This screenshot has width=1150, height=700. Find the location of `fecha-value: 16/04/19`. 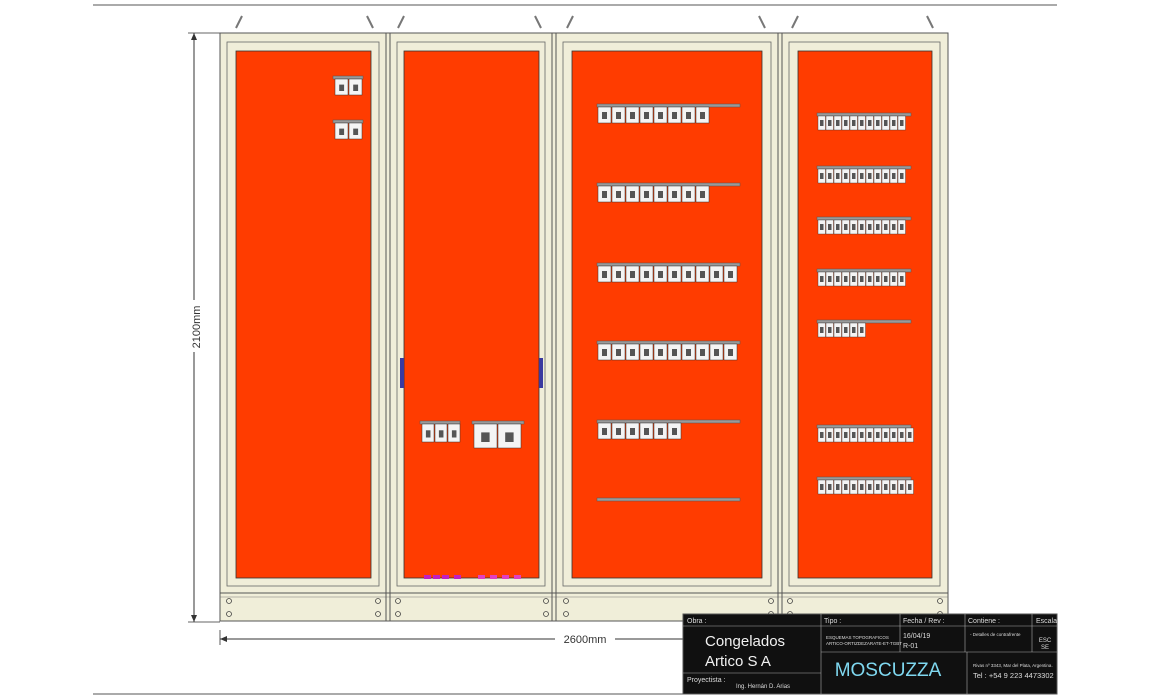

fecha-value: 16/04/19 is located at coordinates (916, 636).